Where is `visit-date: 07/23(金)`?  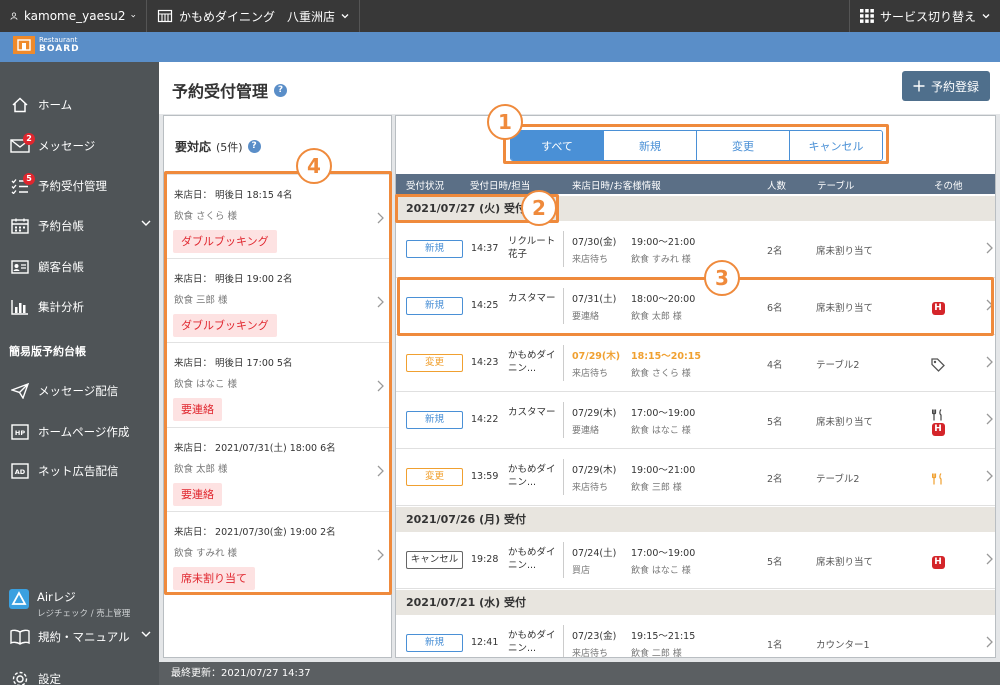 visit-date: 07/23(金) is located at coordinates (594, 636).